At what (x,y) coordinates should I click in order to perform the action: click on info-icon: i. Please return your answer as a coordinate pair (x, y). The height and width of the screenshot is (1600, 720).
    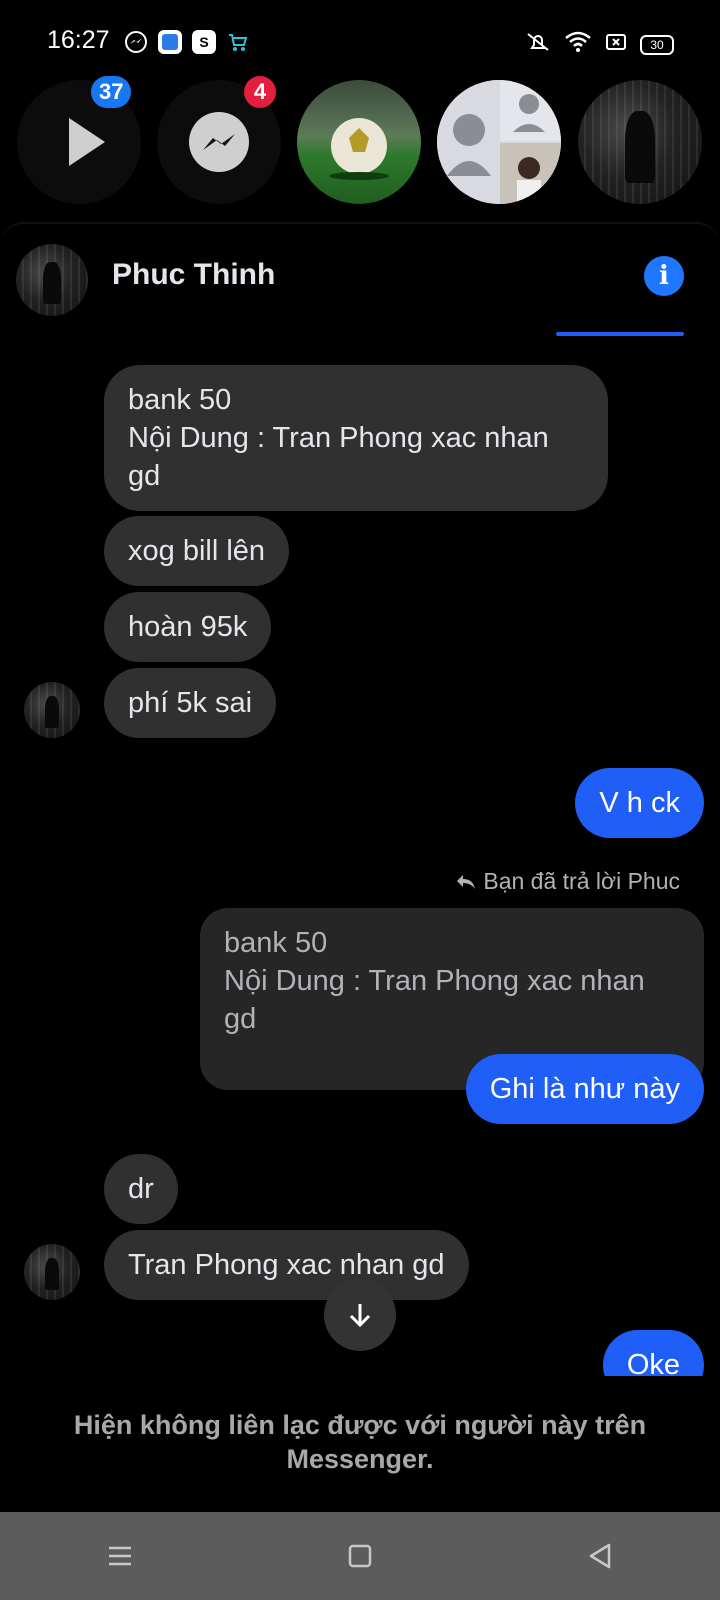
    Looking at the image, I should click on (664, 276).